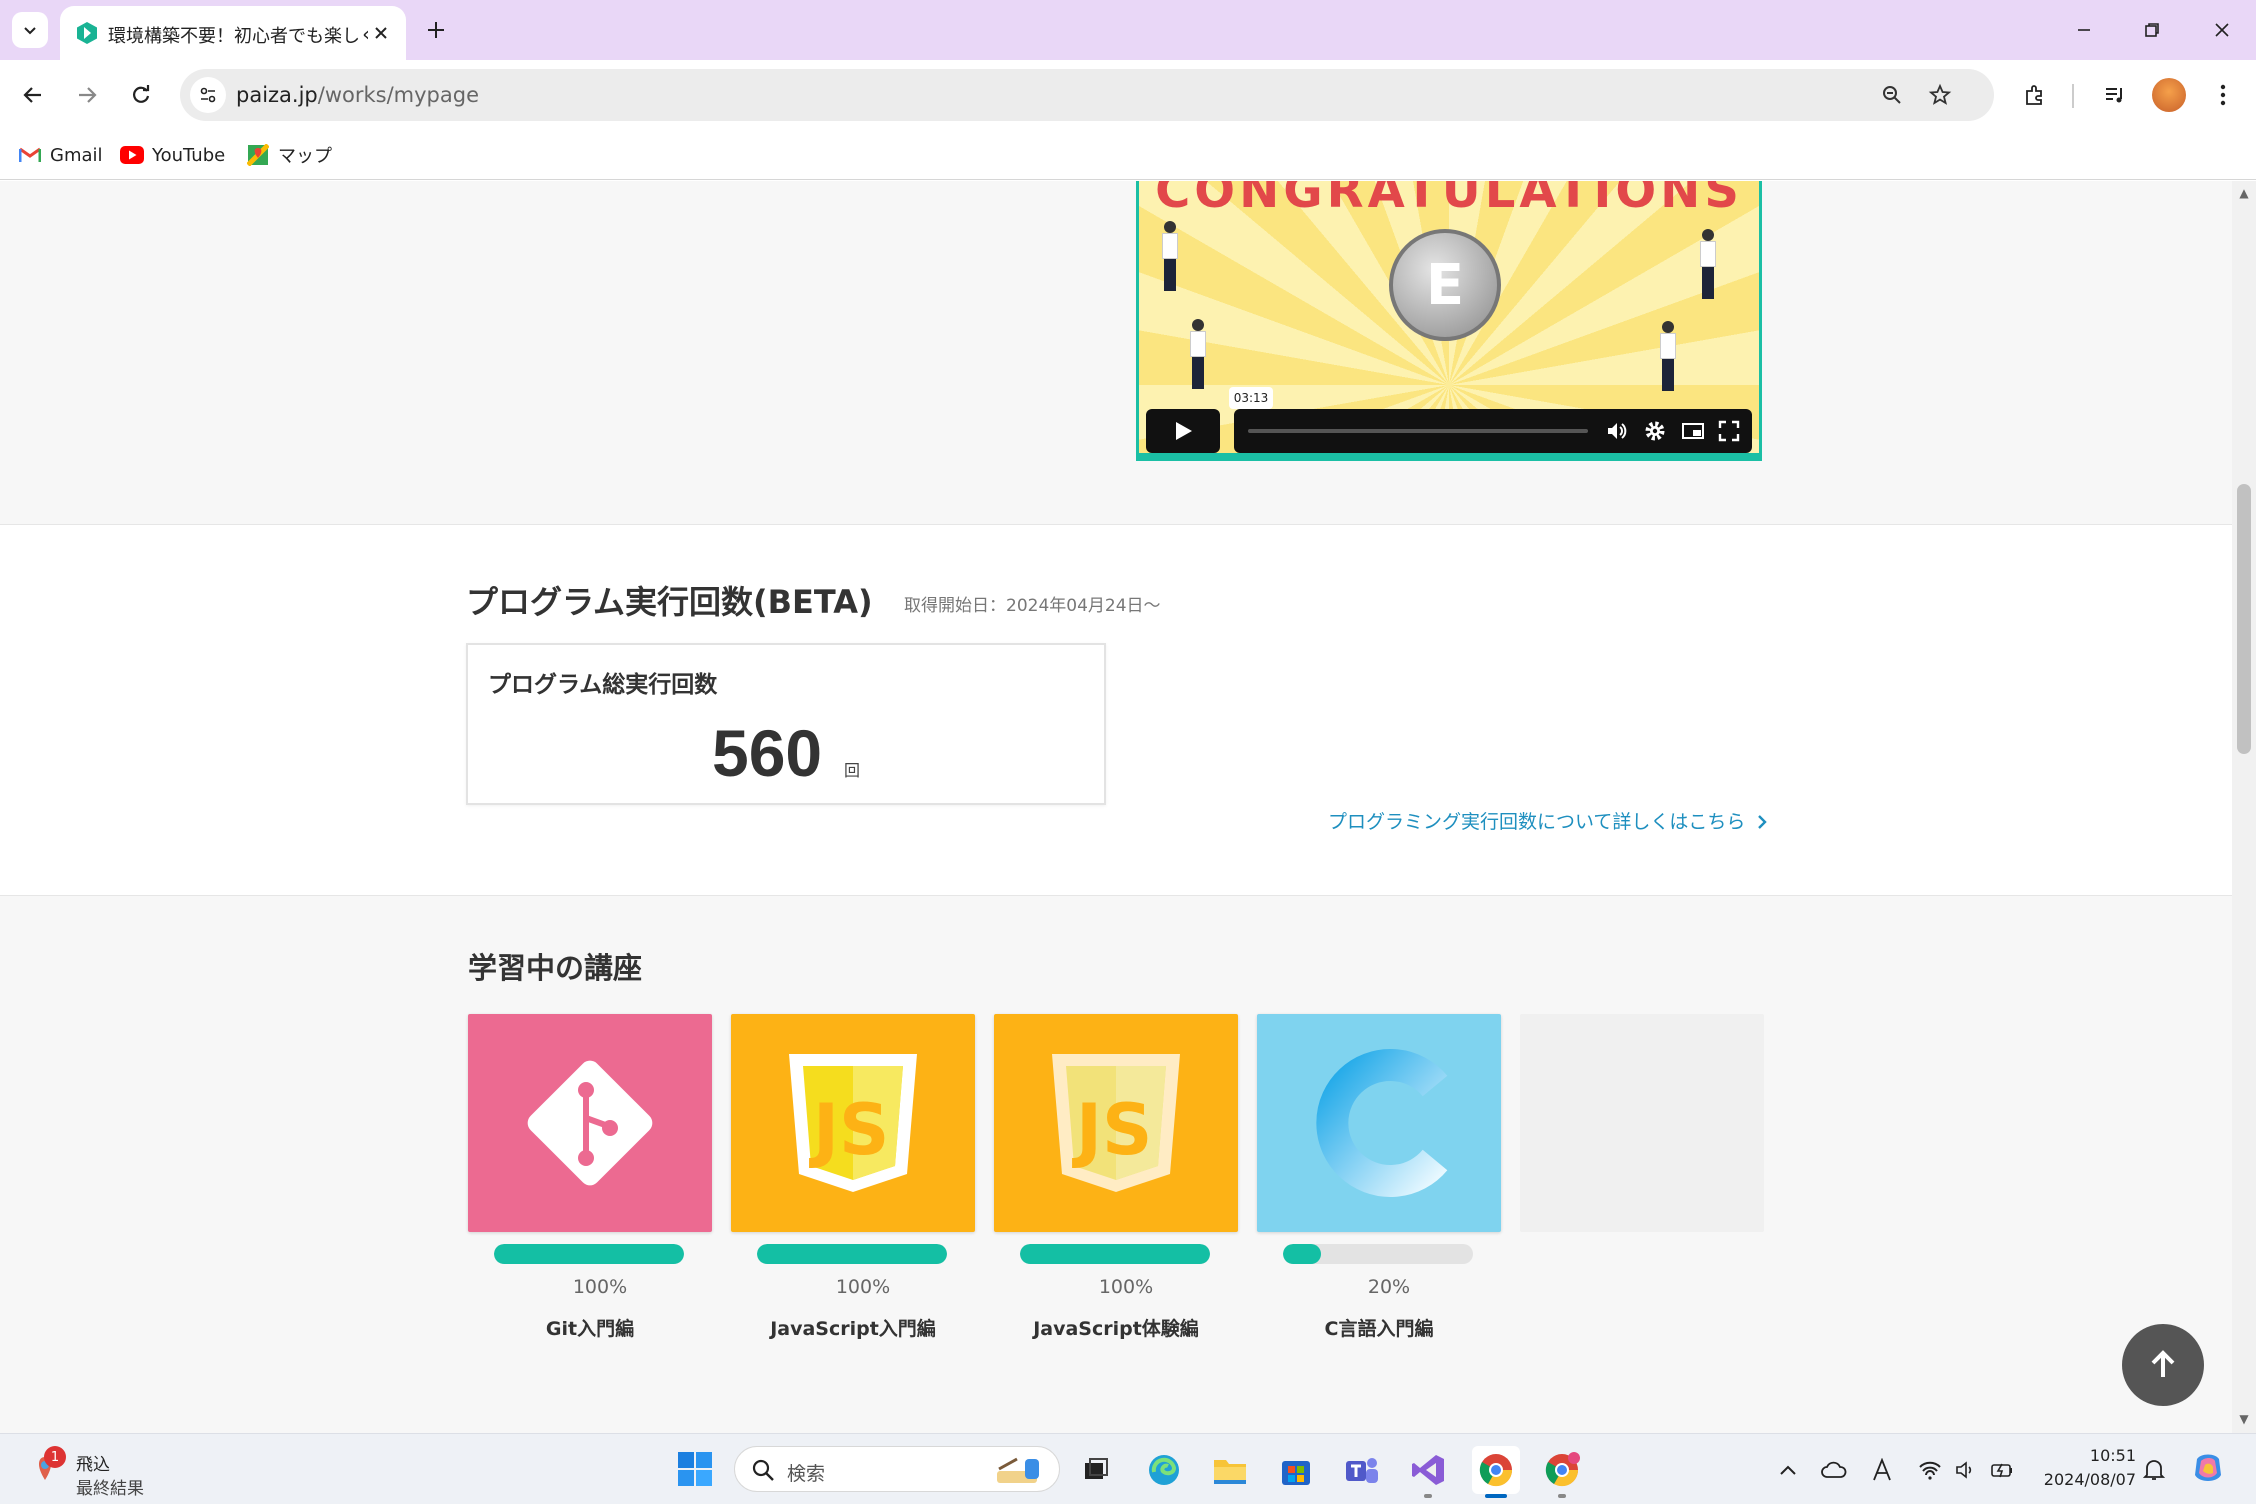 The image size is (2256, 1504). What do you see at coordinates (189, 155) in the screenshot?
I see `bookmark-youtube-label: YouTube` at bounding box center [189, 155].